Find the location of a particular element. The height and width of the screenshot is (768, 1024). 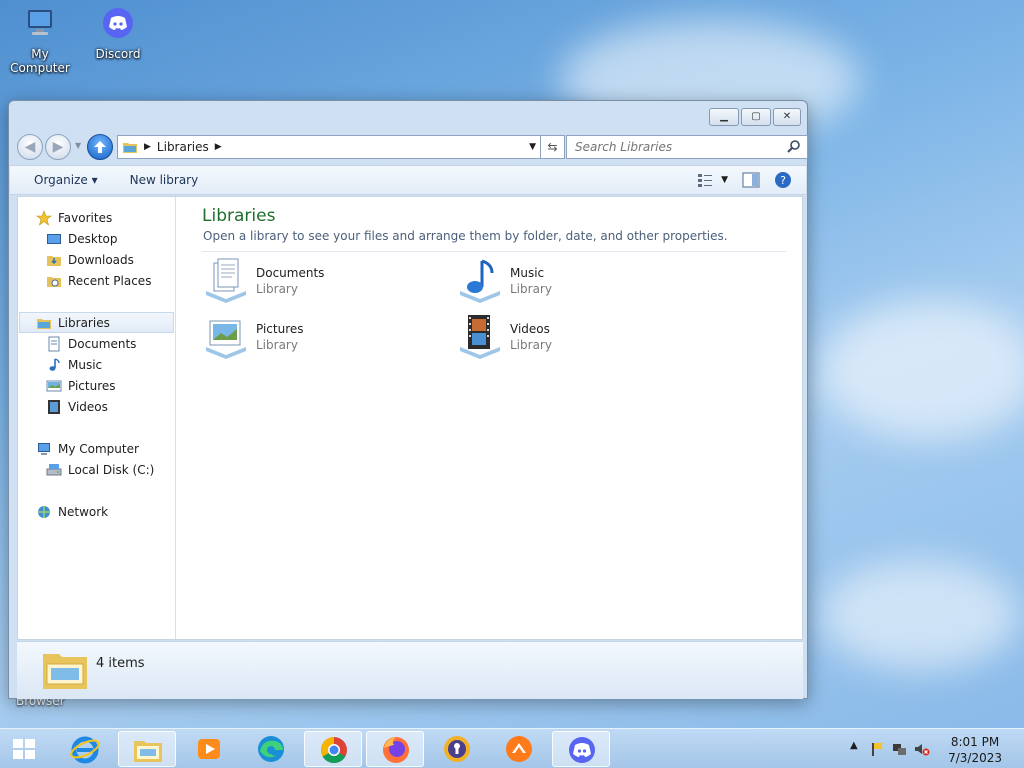

nav-item-network: Network is located at coordinates (72, 511).